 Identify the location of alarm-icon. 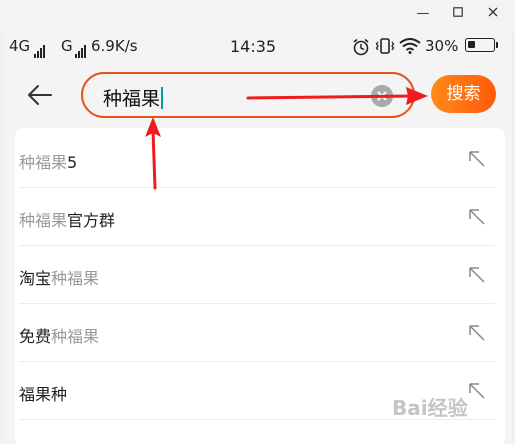
(361, 47).